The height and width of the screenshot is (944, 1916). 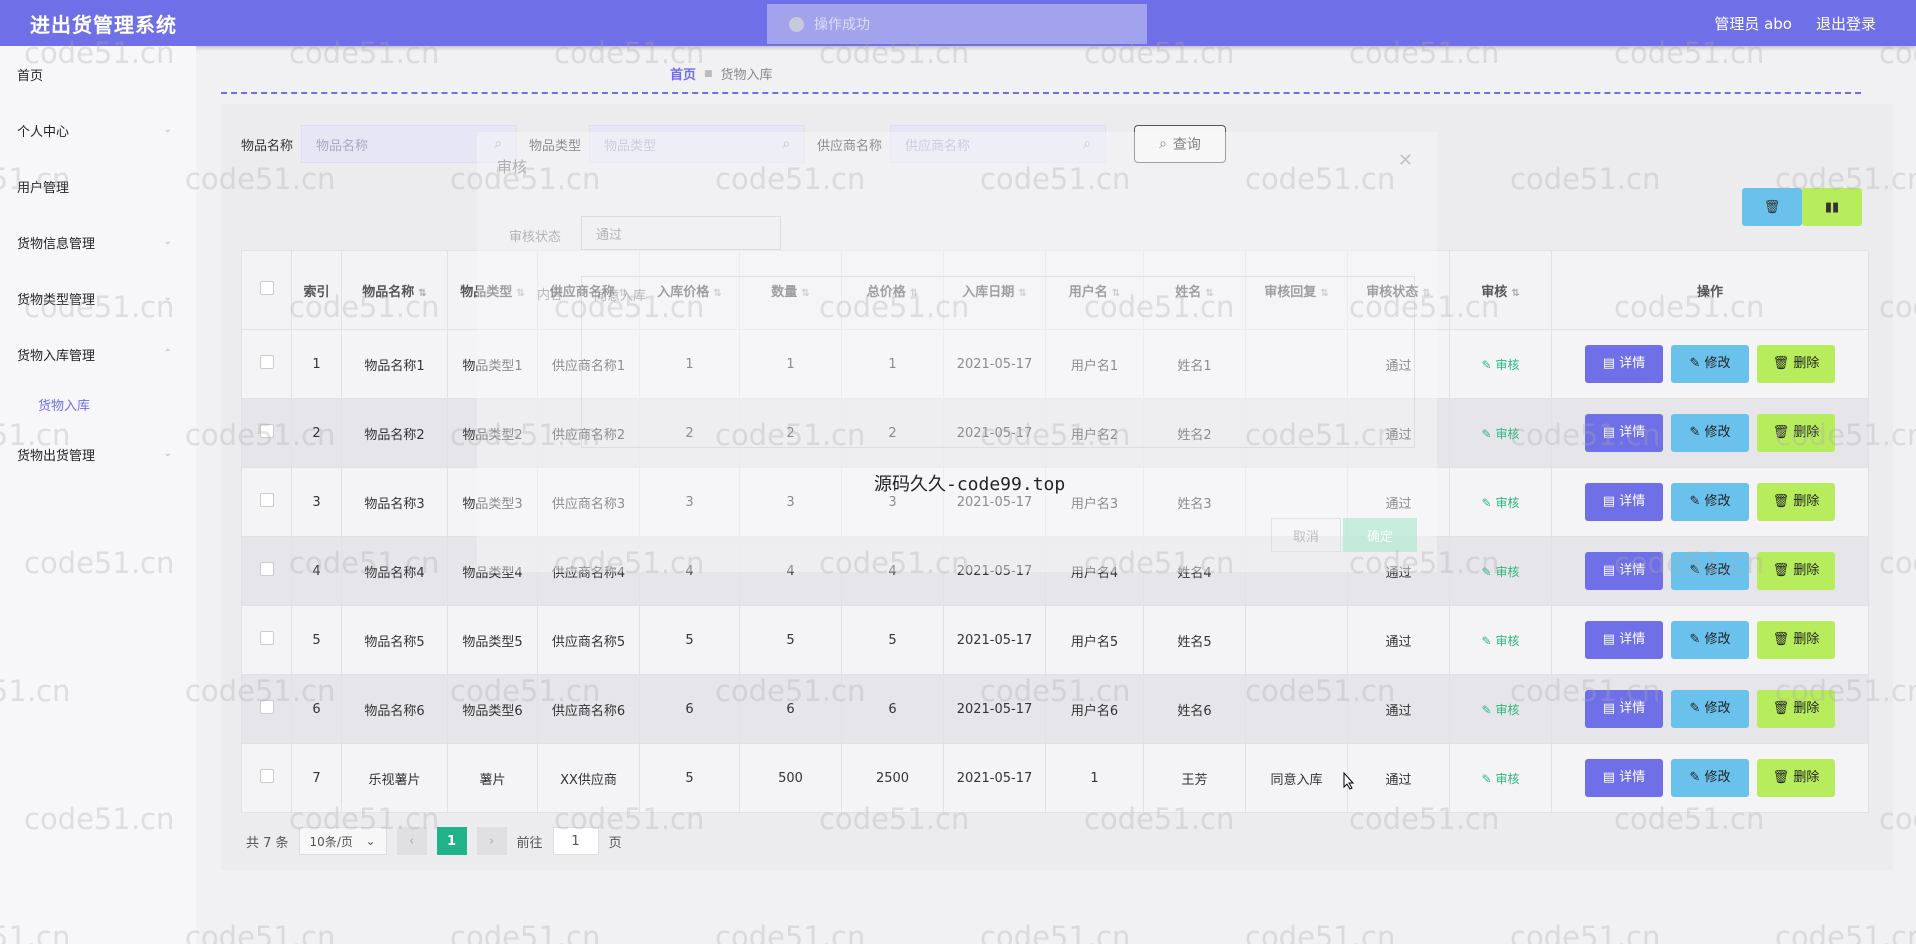 What do you see at coordinates (555, 146) in the screenshot?
I see `type-label: 物品类型` at bounding box center [555, 146].